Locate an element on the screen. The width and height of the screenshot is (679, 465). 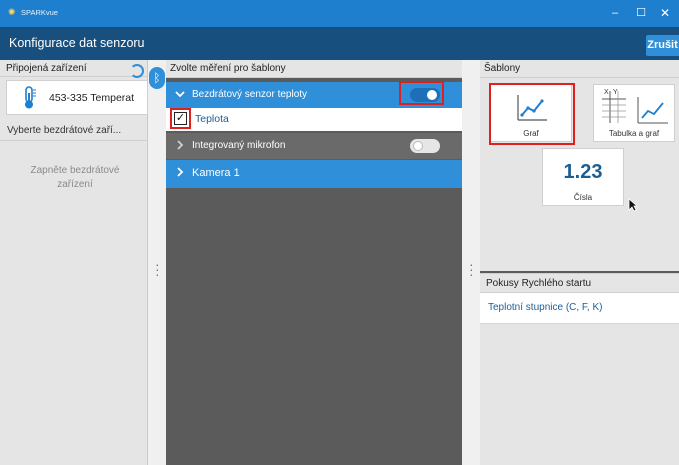
mouse-cursor-icon is located at coordinates (633, 205).